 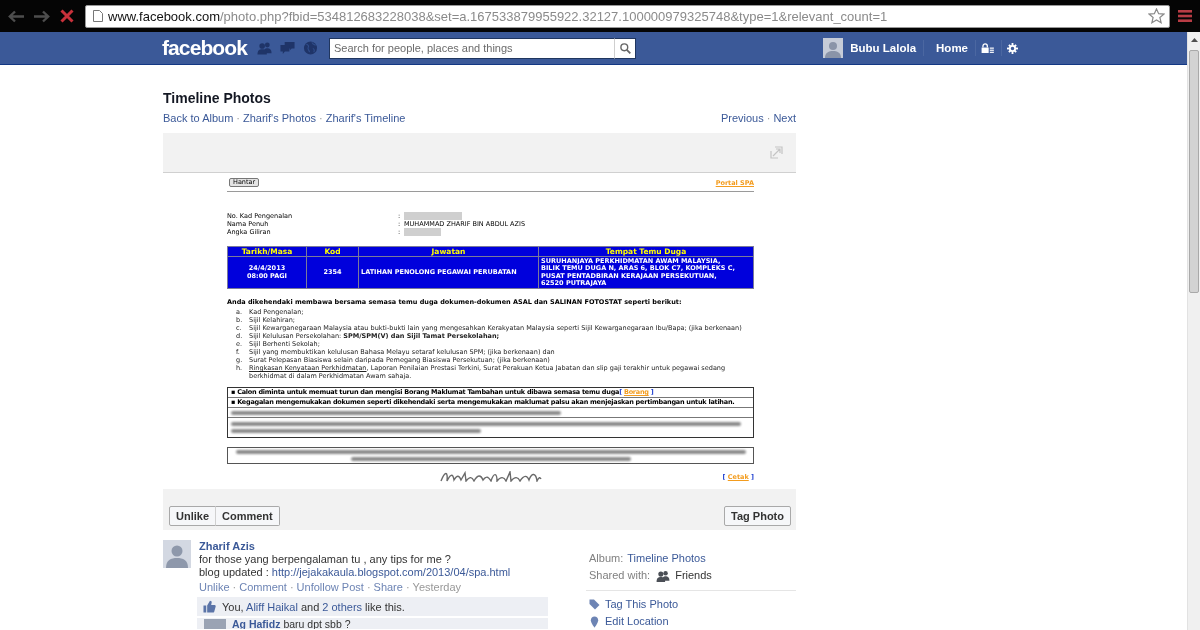 What do you see at coordinates (263, 587) in the screenshot?
I see `action-link: Comment` at bounding box center [263, 587].